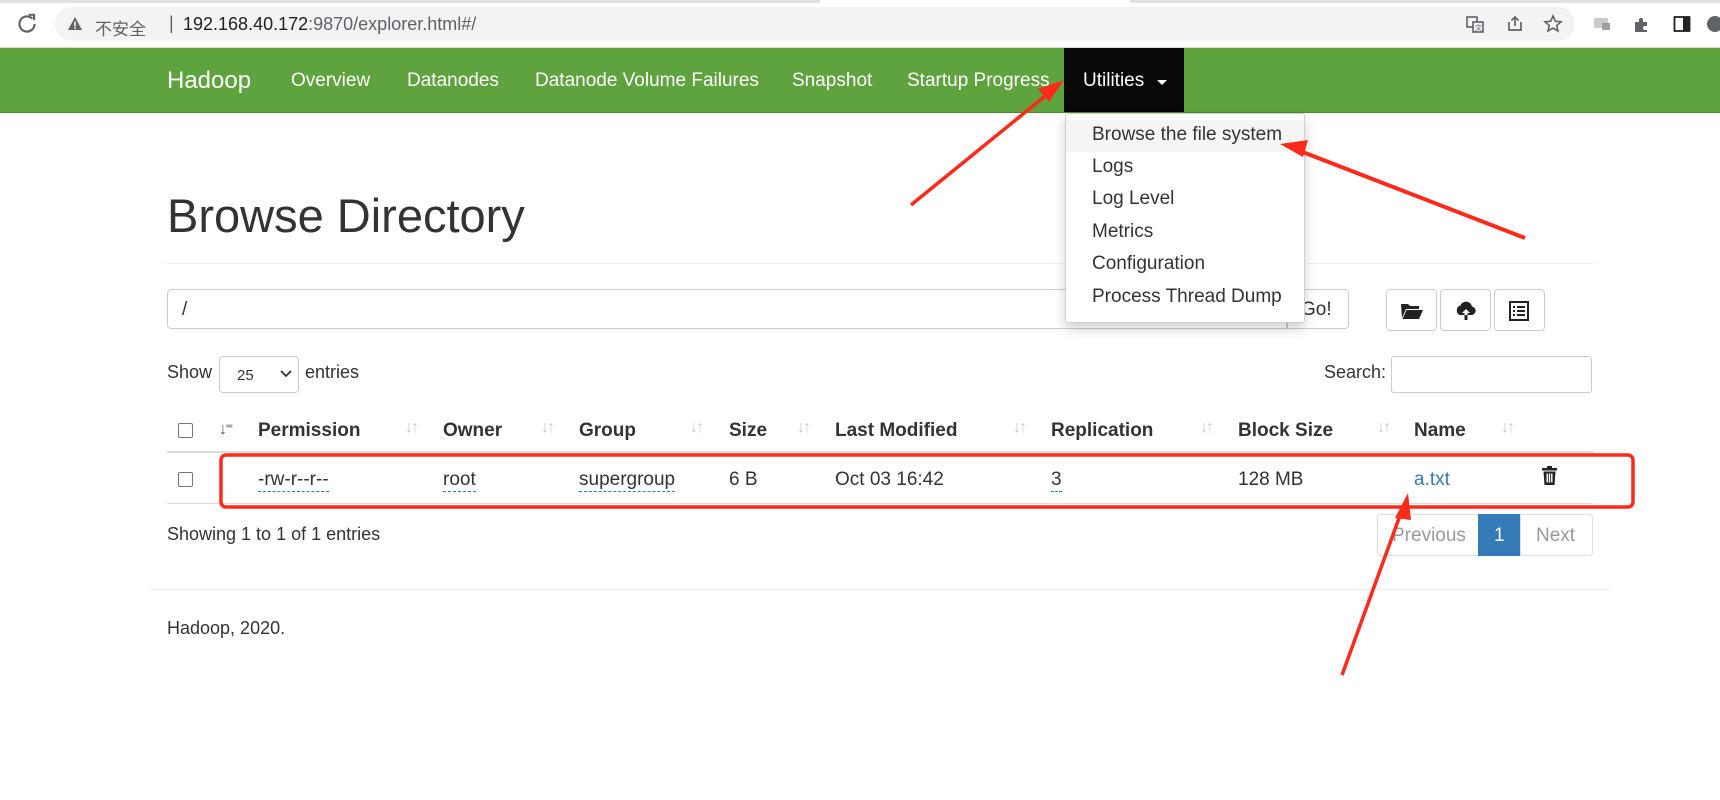 This screenshot has width=1720, height=800. Describe the element at coordinates (274, 534) in the screenshot. I see `table-info: Showing 1 to 1 of 1 entries` at that location.